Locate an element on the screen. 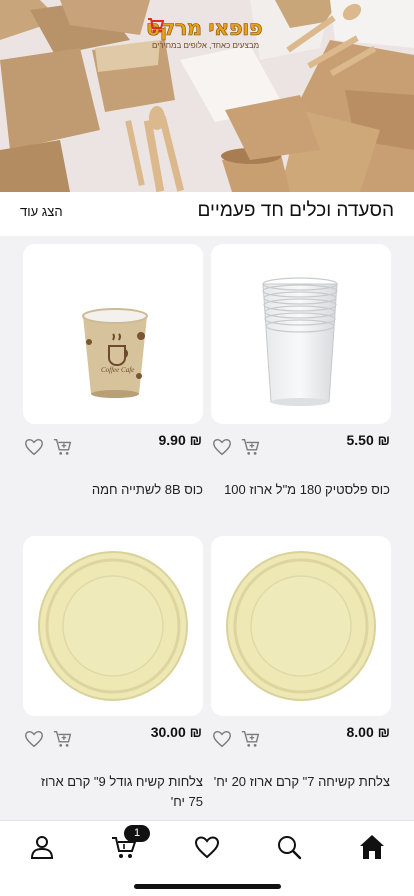  product-image-small-plate is located at coordinates (301, 626).